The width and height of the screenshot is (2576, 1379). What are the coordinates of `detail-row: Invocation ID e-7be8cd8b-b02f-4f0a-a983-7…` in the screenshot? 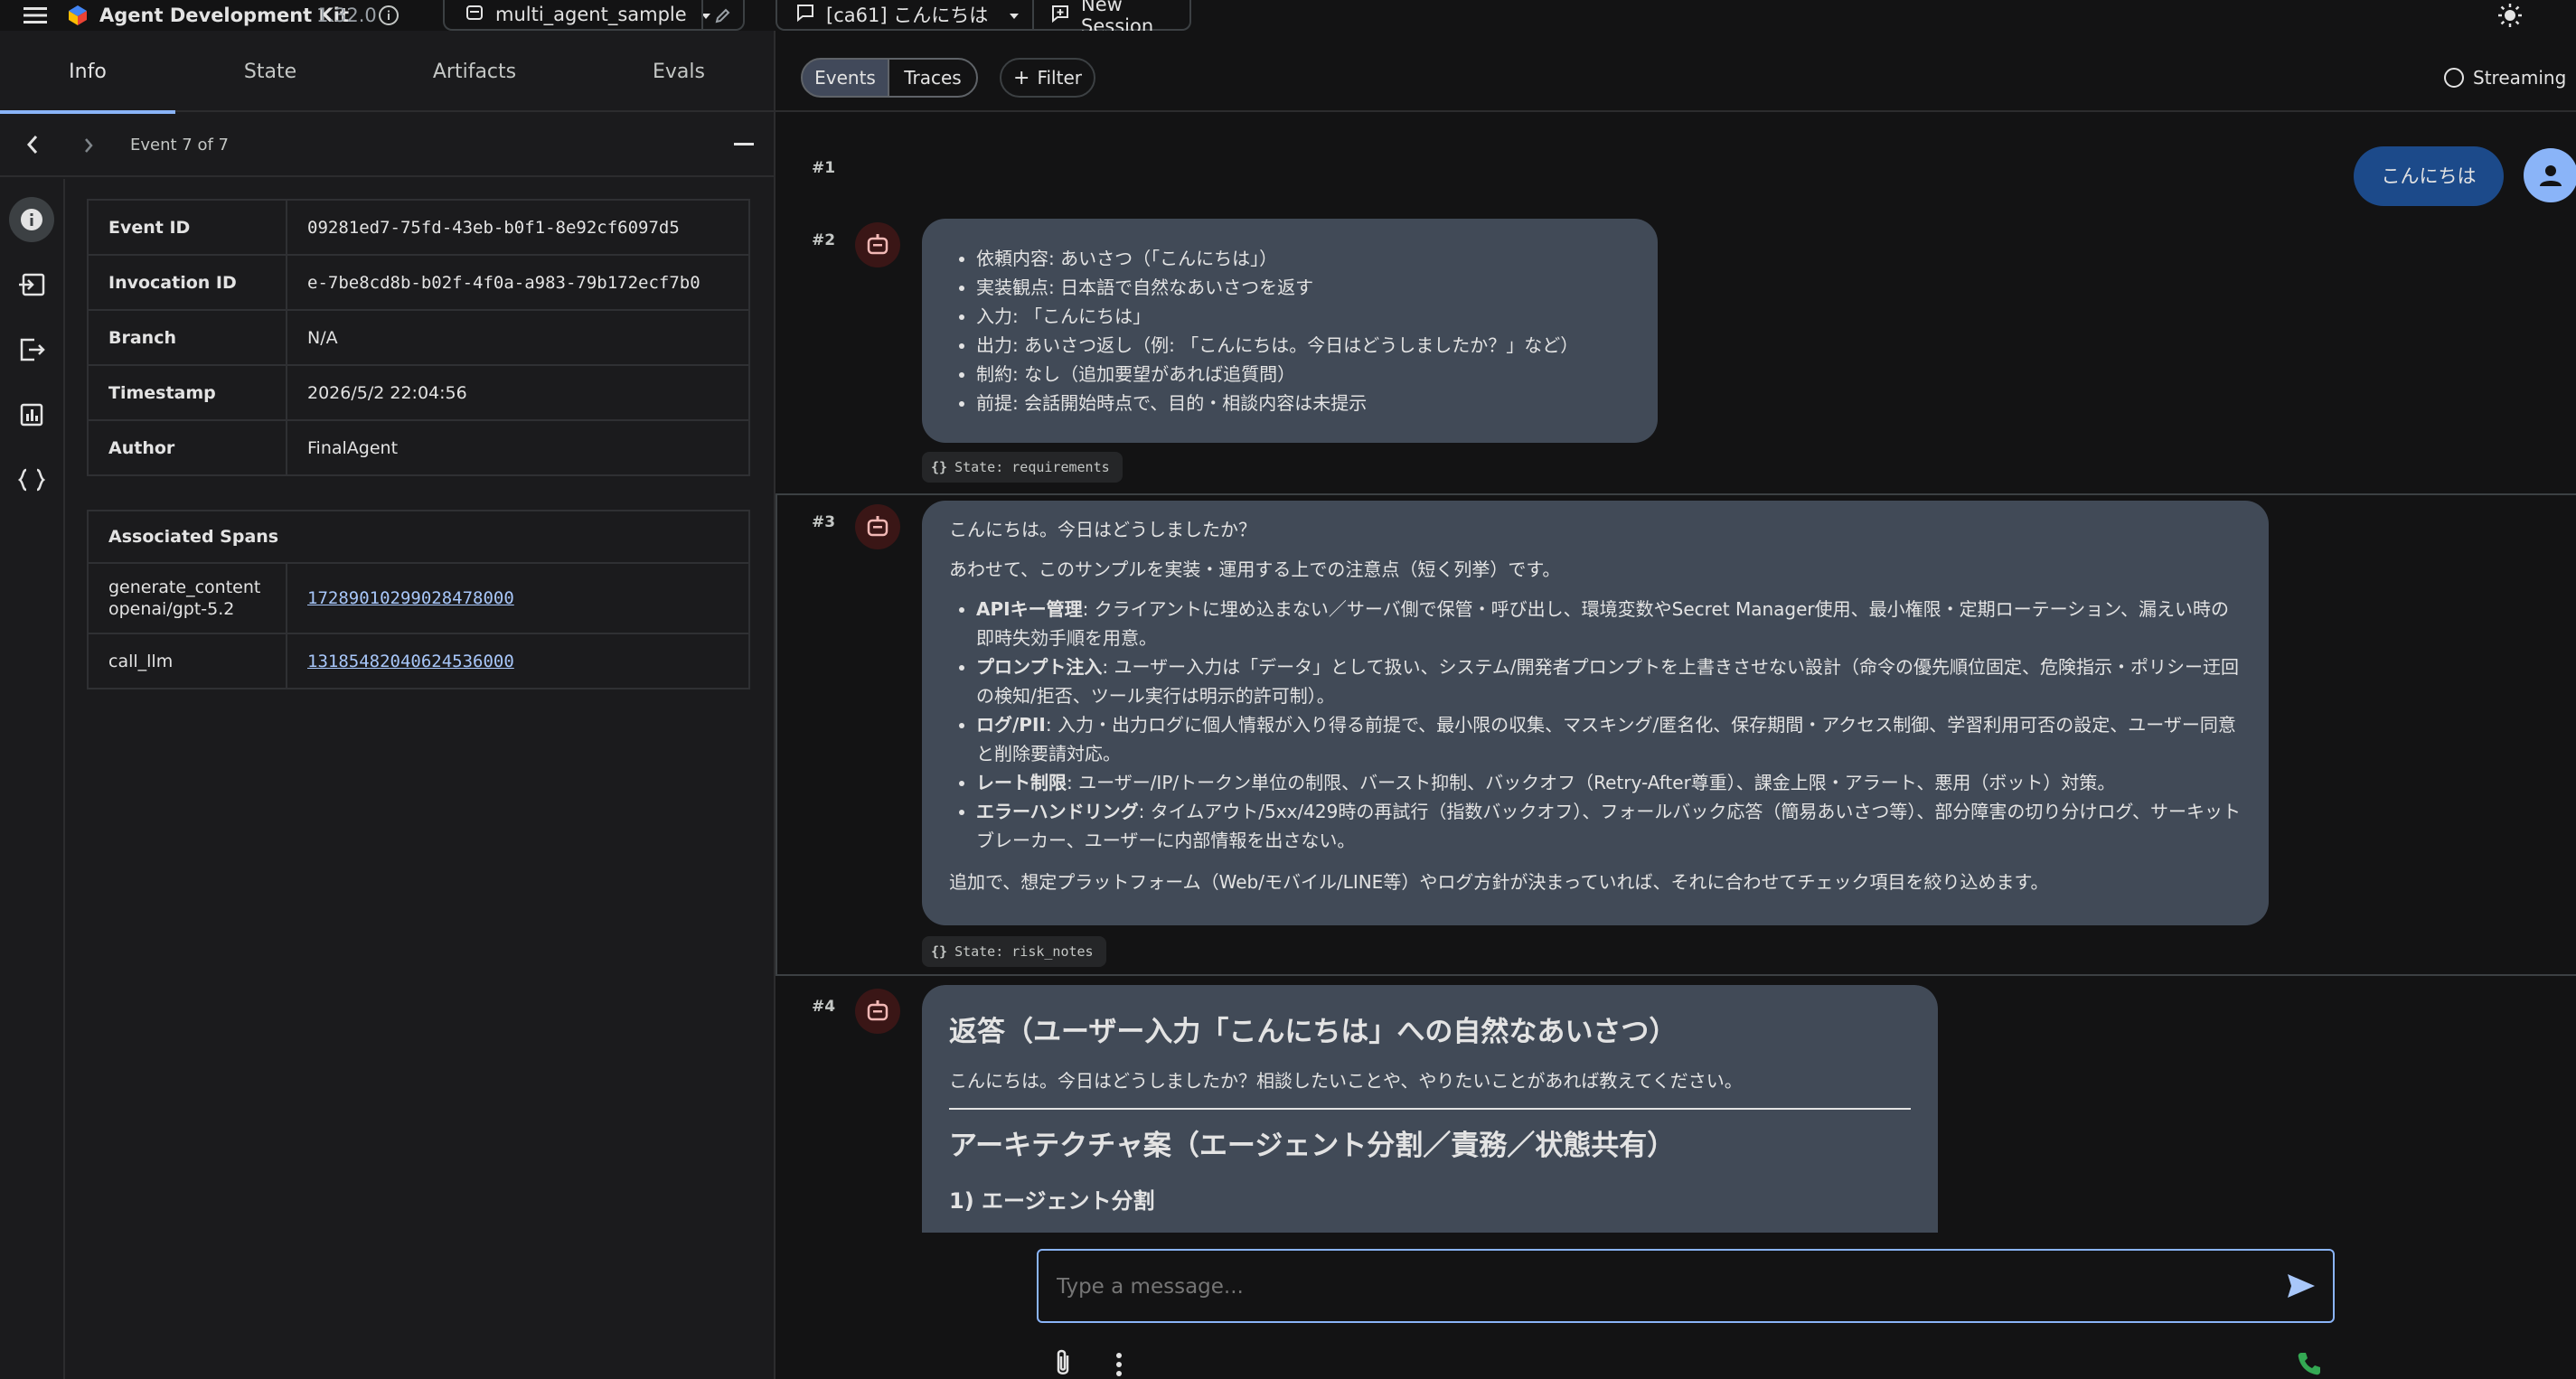 It's located at (419, 283).